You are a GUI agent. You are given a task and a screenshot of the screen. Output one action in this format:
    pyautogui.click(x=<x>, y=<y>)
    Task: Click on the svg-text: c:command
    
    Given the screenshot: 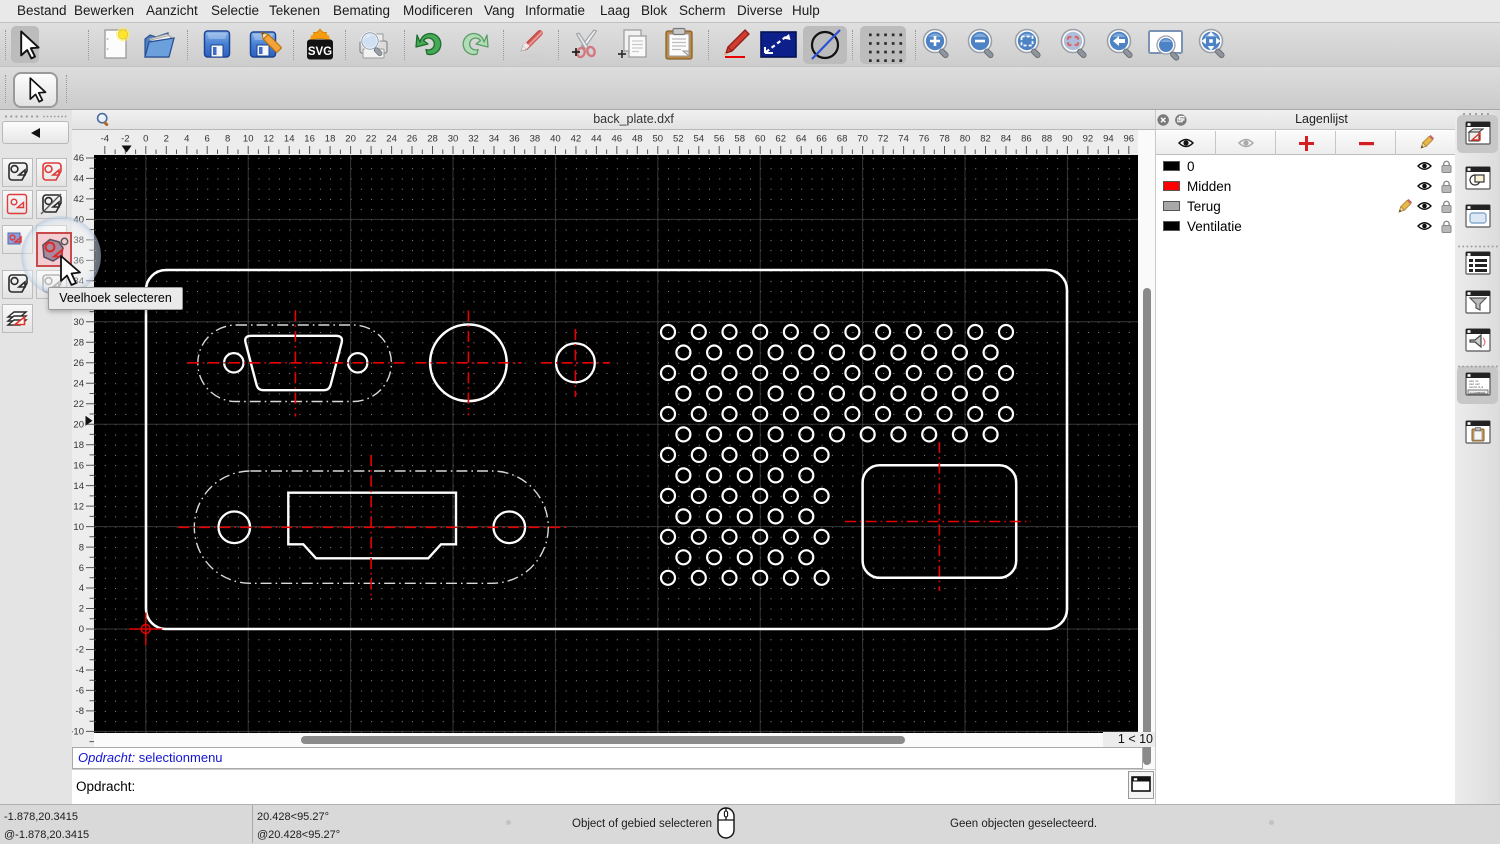 What is the action you would take?
    pyautogui.click(x=1477, y=392)
    